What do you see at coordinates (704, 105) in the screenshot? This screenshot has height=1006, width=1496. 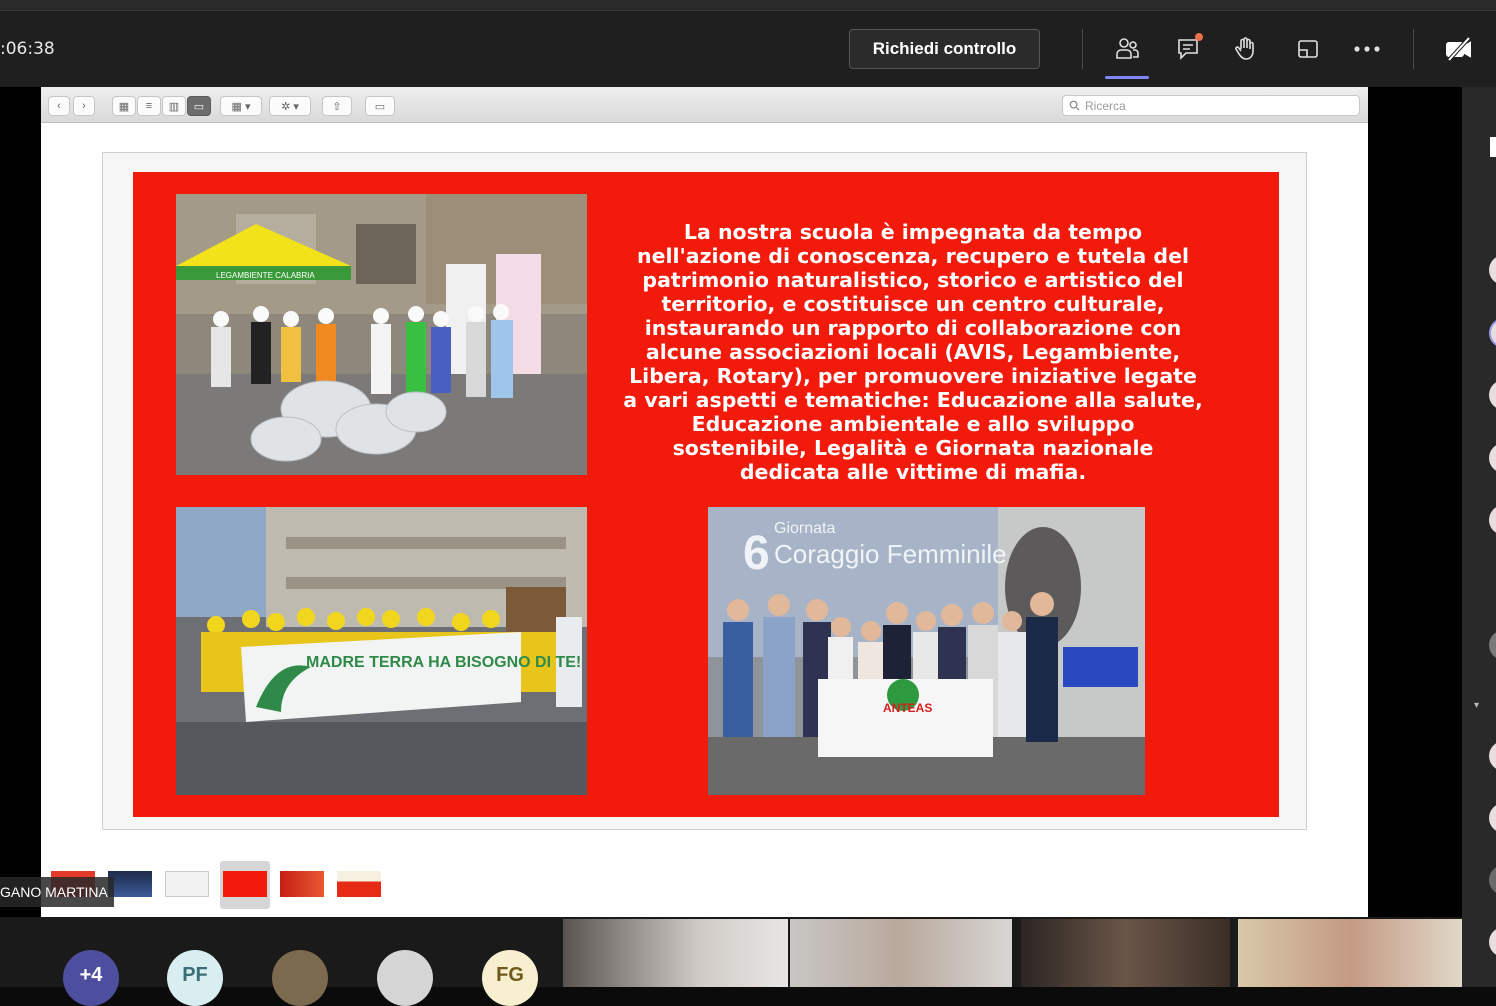 I see `finder-toolbar: ‹ › ▦ ≡ ▥ ▭ ▦ ▾ ✲ ▾ ⇧ ▭ Ricerca` at bounding box center [704, 105].